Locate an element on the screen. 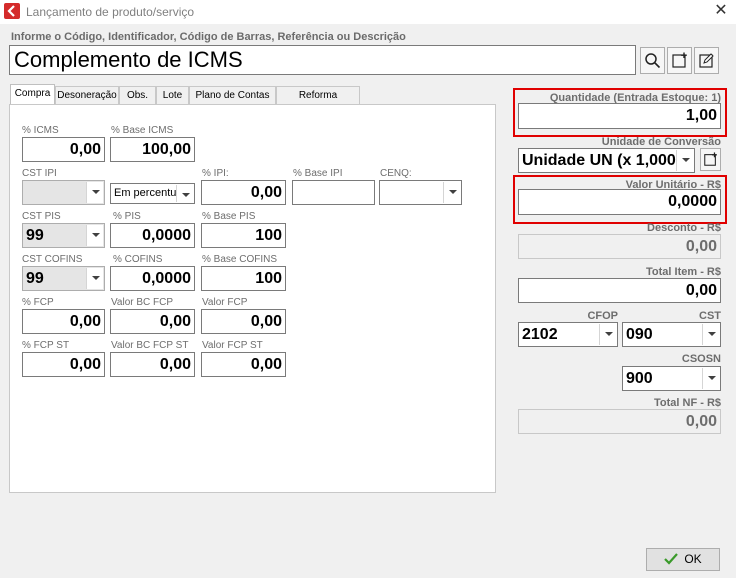  fcp-field: 0,00 is located at coordinates (63, 321).